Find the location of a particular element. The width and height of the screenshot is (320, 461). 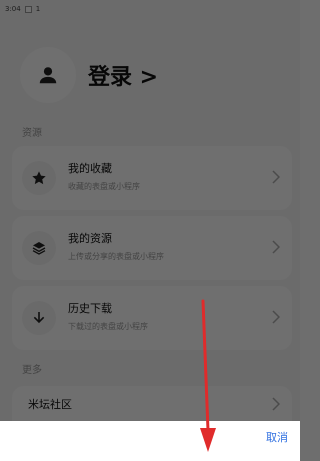

section-title-resources: 资源 is located at coordinates (32, 133).